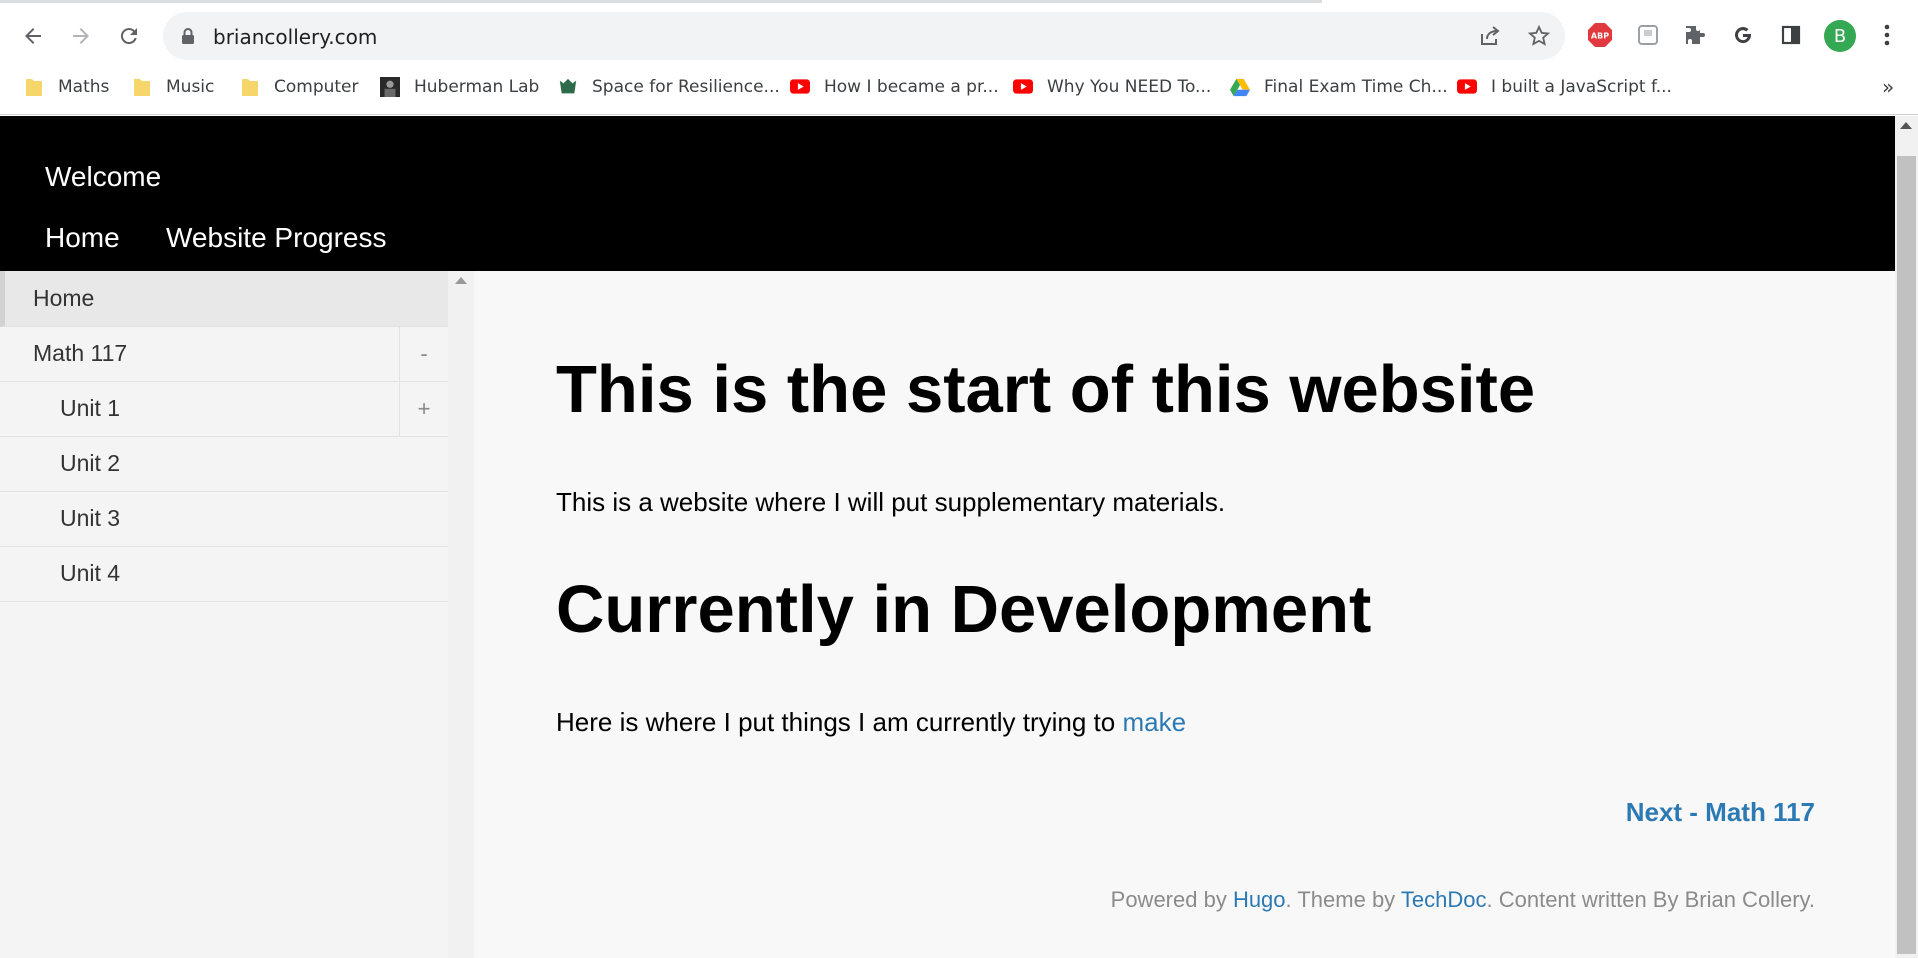 Image resolution: width=1918 pixels, height=958 pixels. Describe the element at coordinates (84, 86) in the screenshot. I see `bookmark-label: Maths` at that location.